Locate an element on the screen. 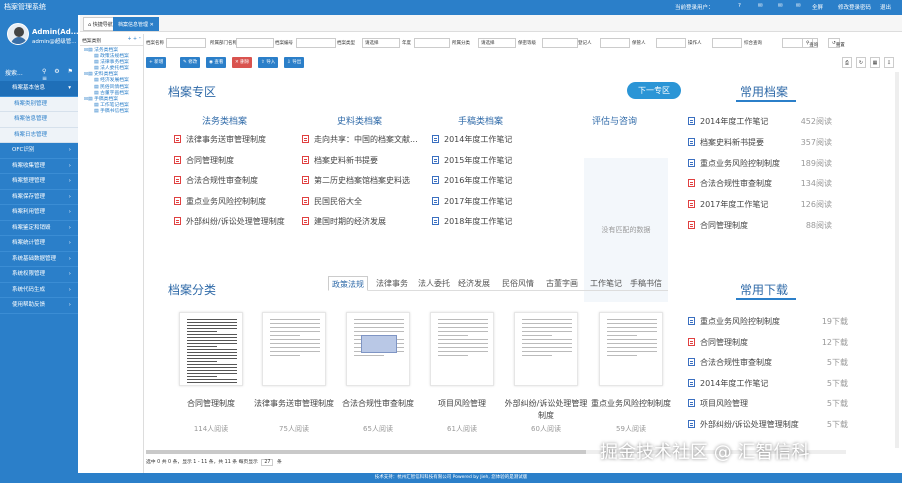 Image resolution: width=902 pixels, height=483 pixels. archive-doc-link: 2017年度工作笔记 is located at coordinates (472, 202).